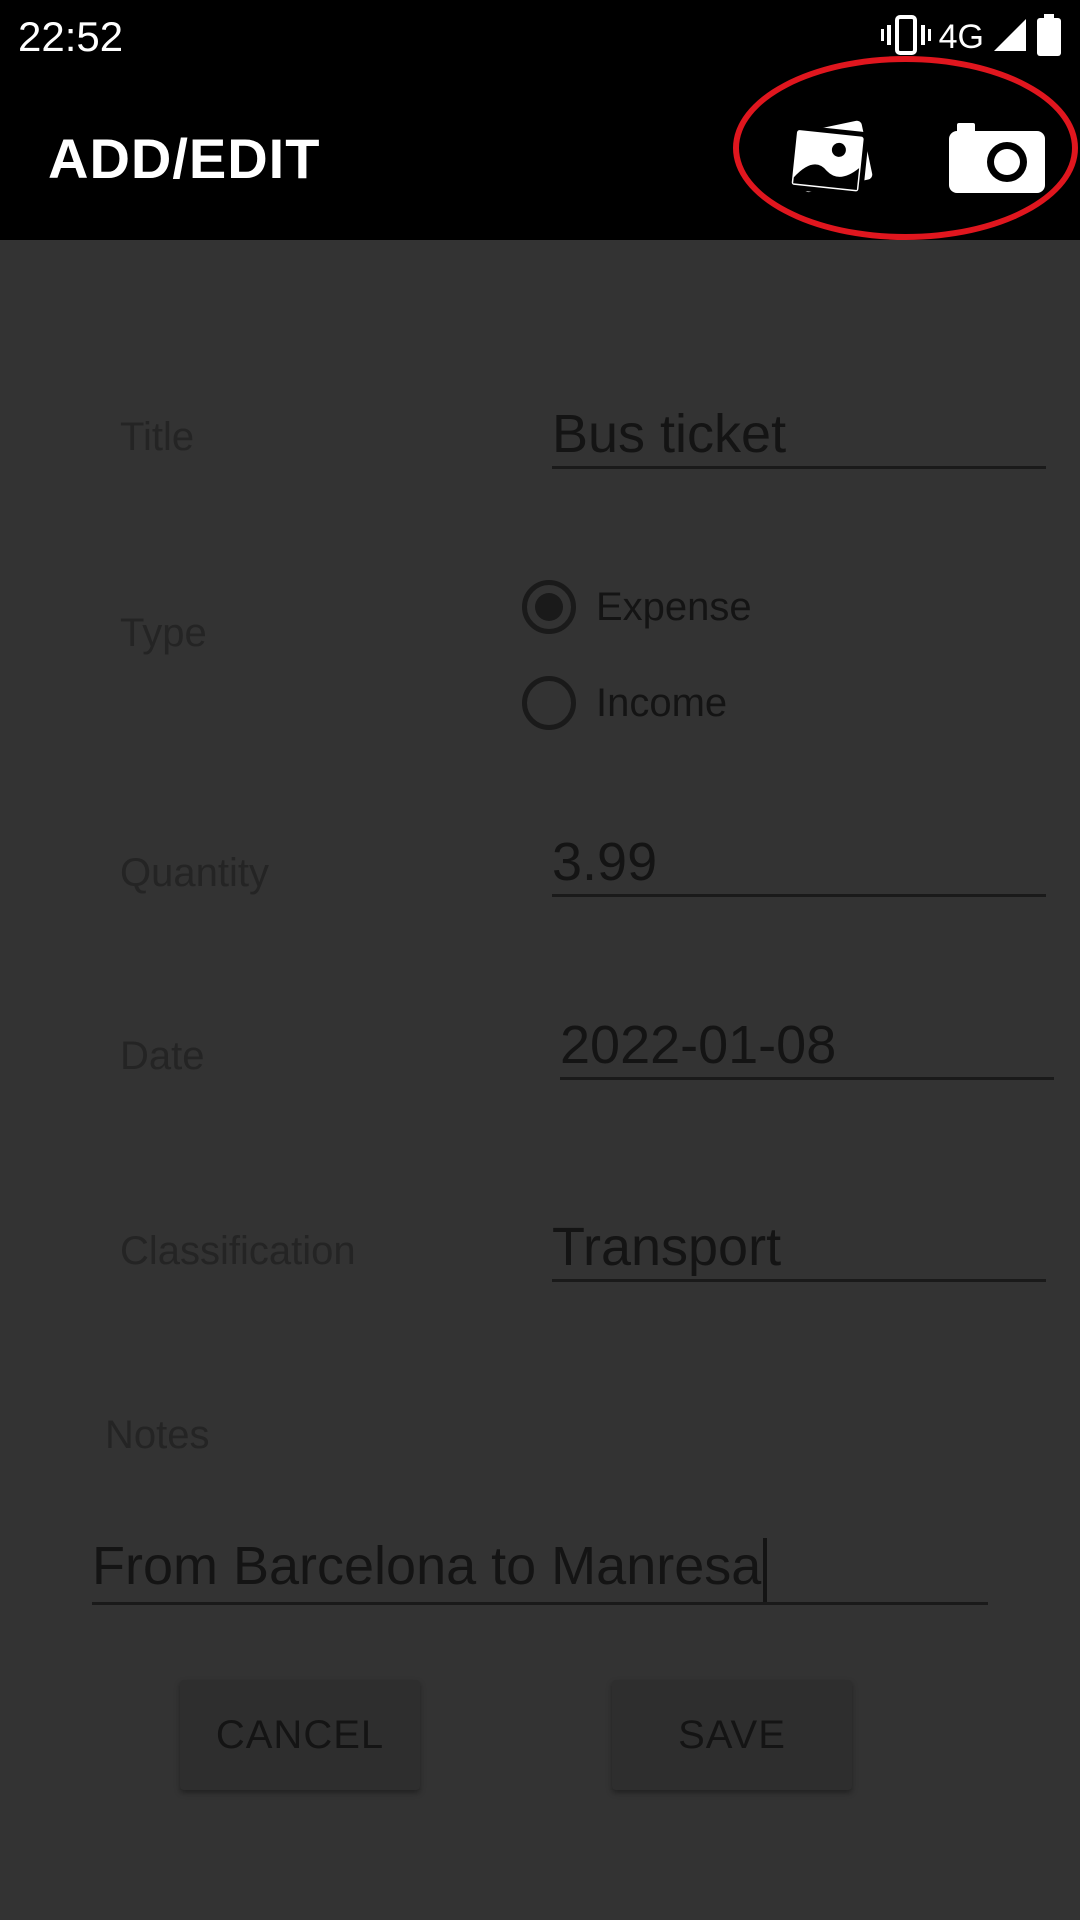 This screenshot has height=1920, width=1080. I want to click on status-time: 22:52, so click(71, 36).